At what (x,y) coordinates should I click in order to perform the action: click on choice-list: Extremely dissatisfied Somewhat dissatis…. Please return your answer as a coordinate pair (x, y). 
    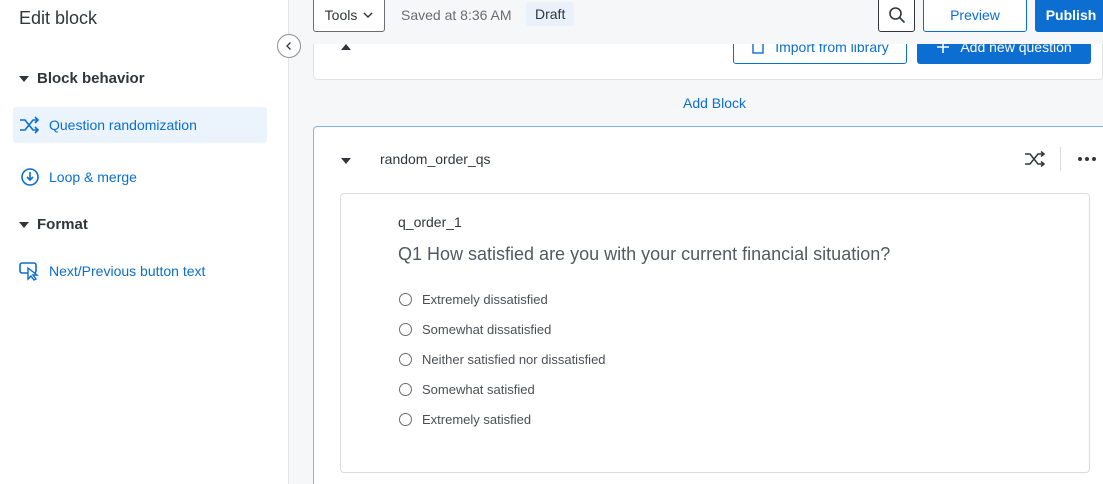
    Looking at the image, I should click on (502, 359).